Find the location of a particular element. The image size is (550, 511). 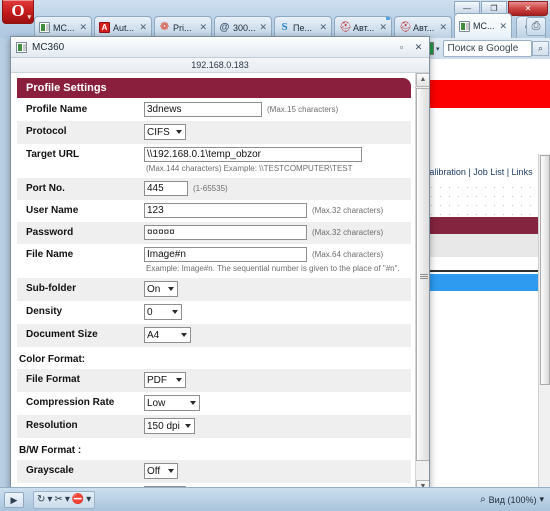

field-hint: (1-65535) is located at coordinates (210, 188).